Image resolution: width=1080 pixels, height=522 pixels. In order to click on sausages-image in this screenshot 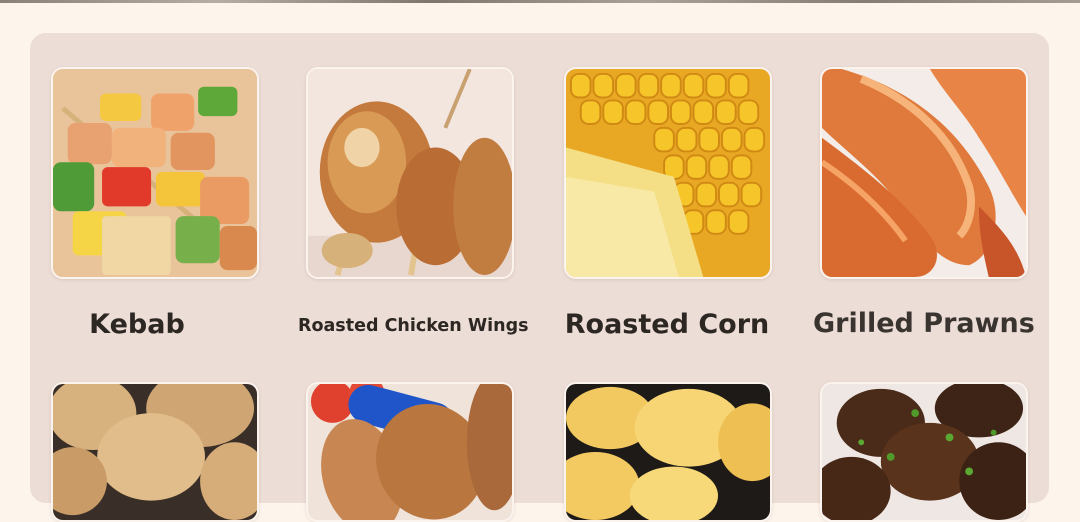, I will do `click(410, 452)`.